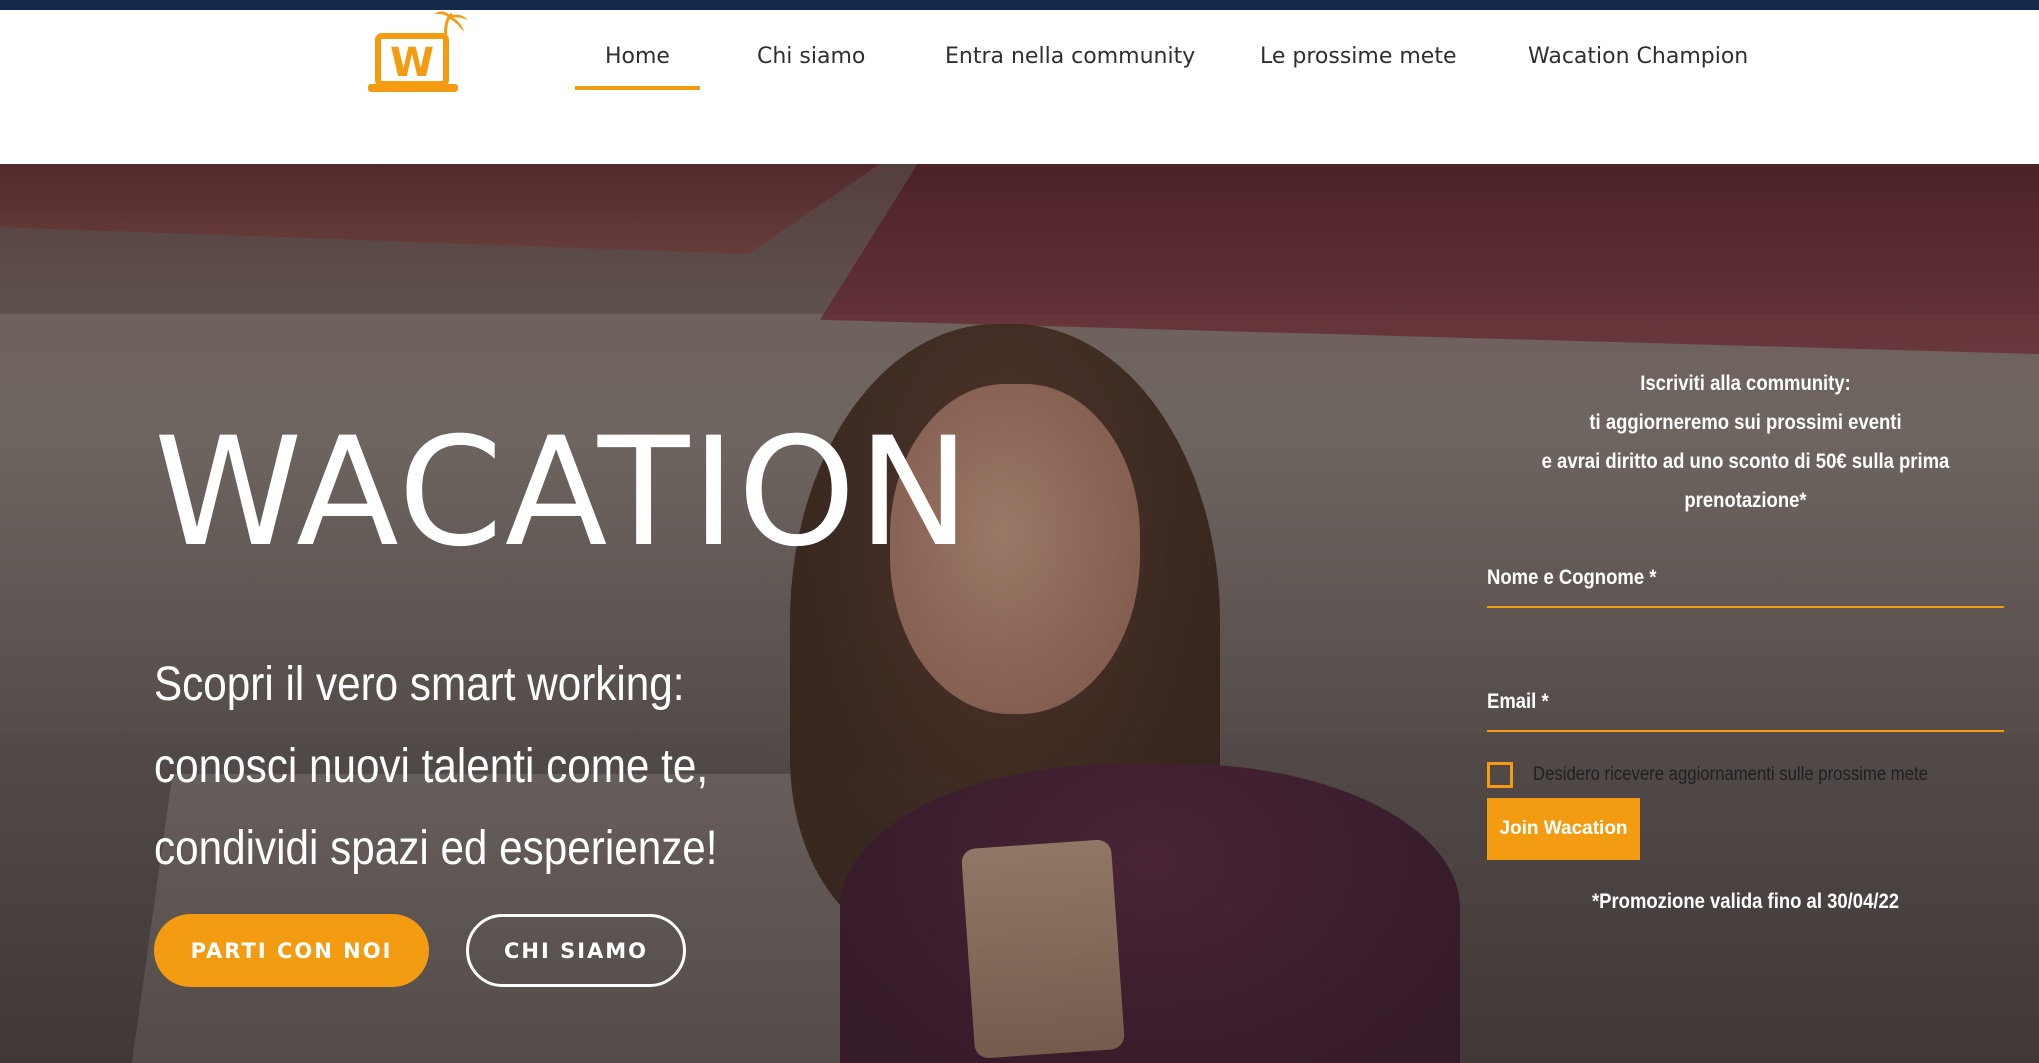  What do you see at coordinates (1500, 775) in the screenshot?
I see `updates-checkbox` at bounding box center [1500, 775].